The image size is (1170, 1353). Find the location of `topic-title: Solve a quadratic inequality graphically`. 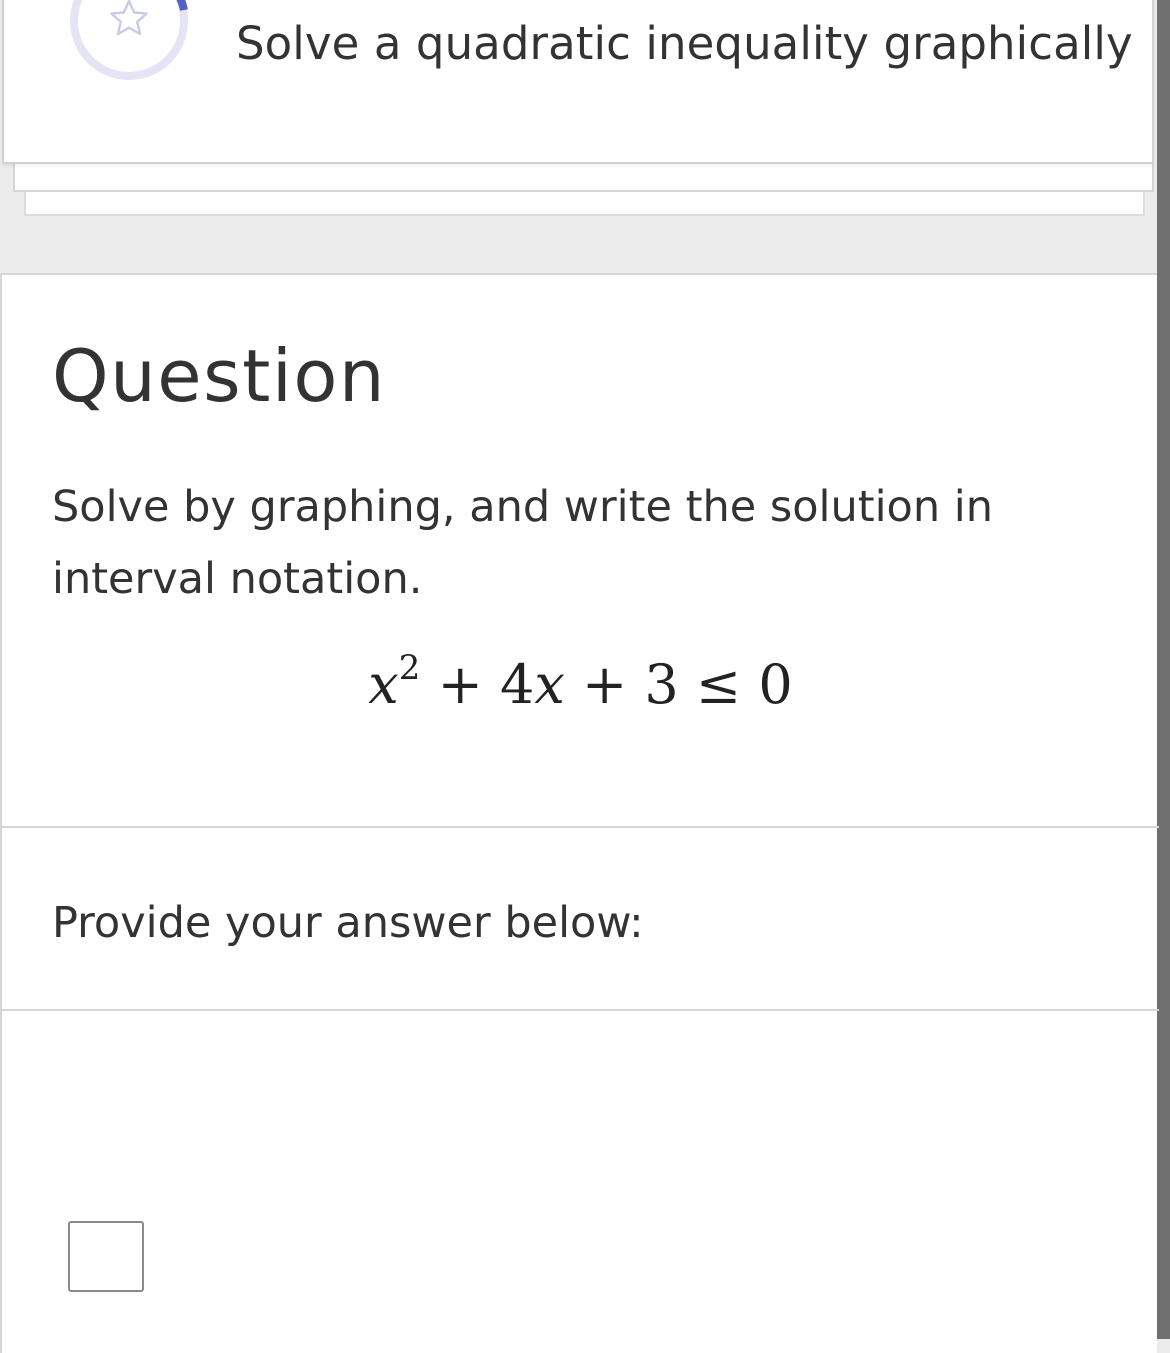

topic-title: Solve a quadratic inequality graphically is located at coordinates (684, 43).